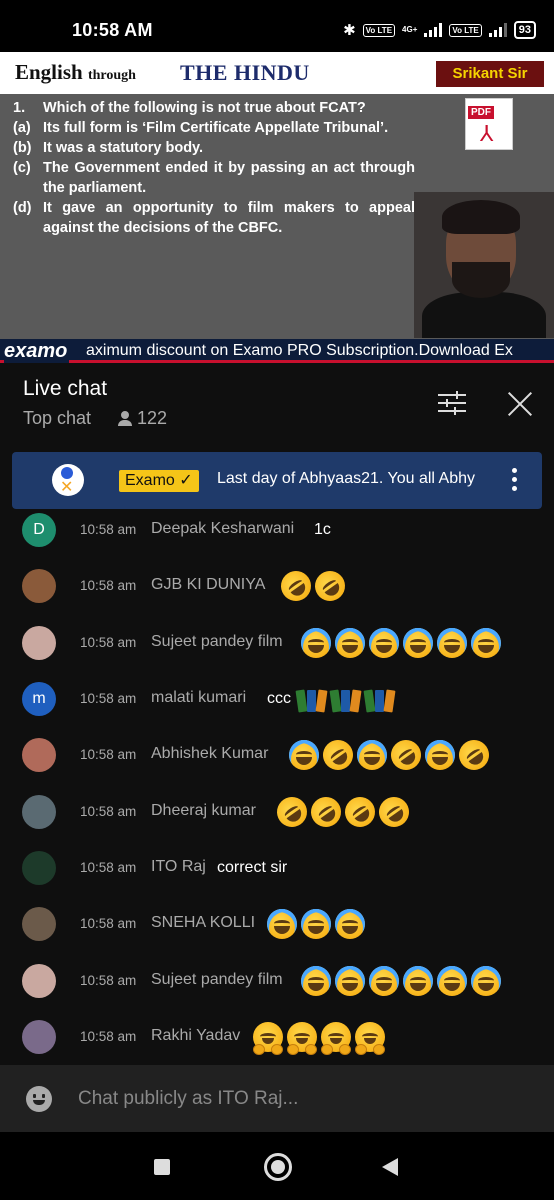 This screenshot has height=1200, width=554. I want to click on viewer-count: 122, so click(142, 418).